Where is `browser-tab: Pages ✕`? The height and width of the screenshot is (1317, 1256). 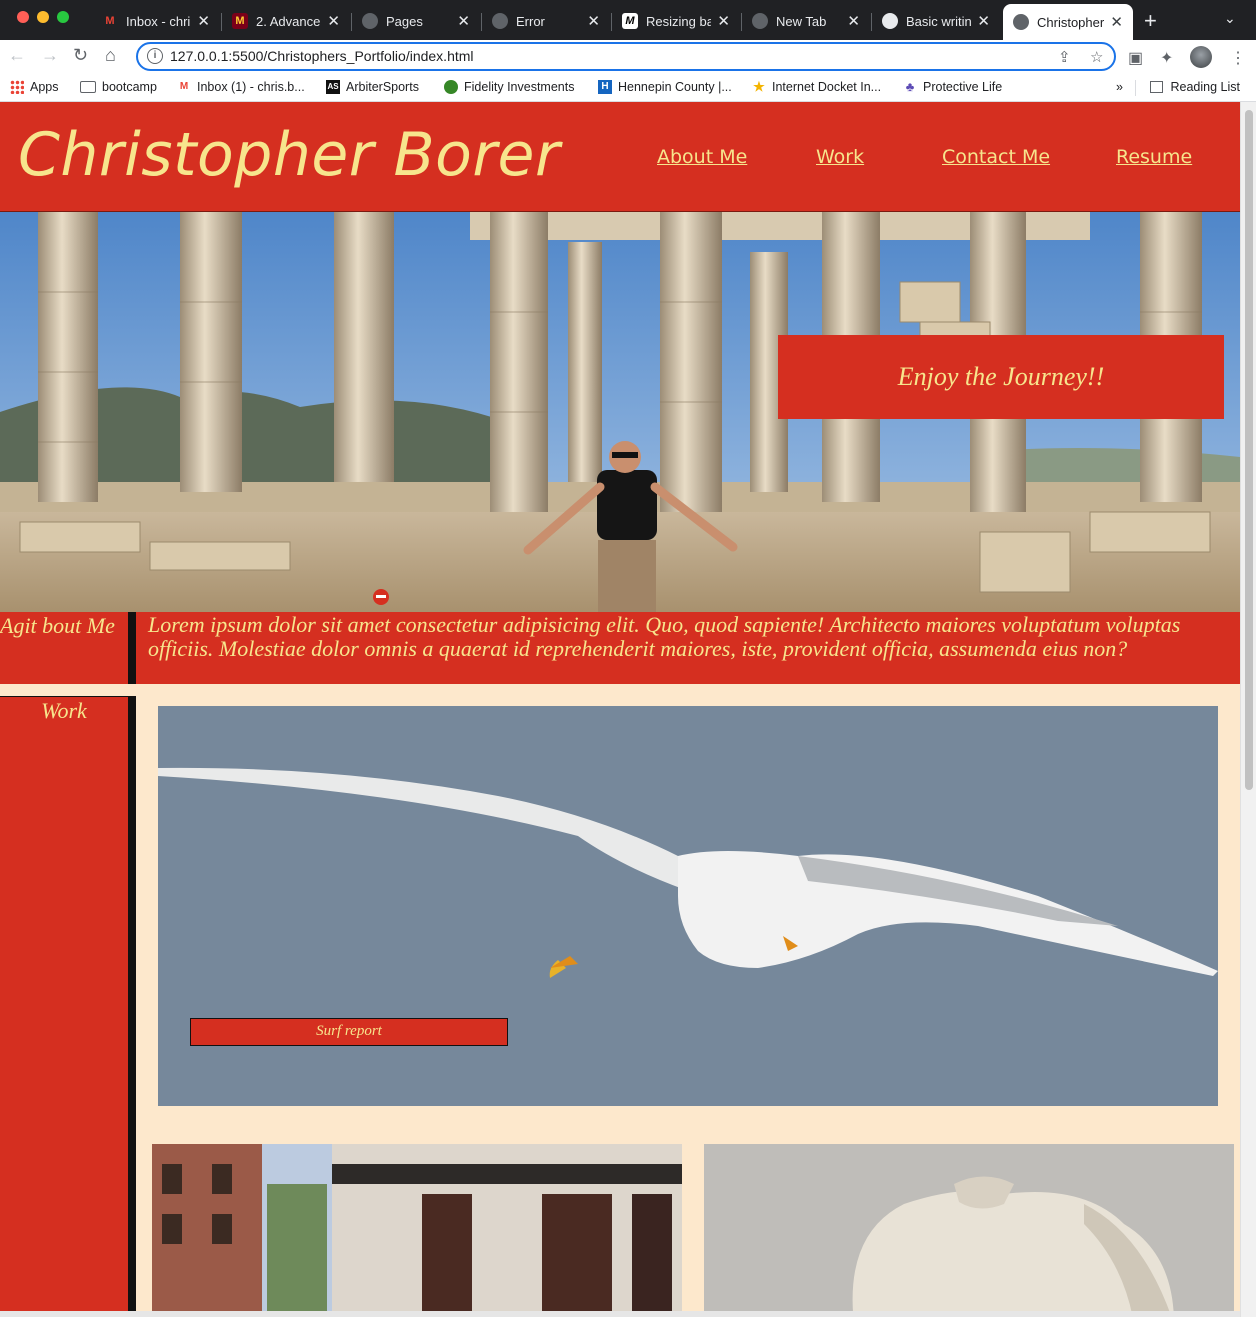 browser-tab: Pages ✕ is located at coordinates (416, 21).